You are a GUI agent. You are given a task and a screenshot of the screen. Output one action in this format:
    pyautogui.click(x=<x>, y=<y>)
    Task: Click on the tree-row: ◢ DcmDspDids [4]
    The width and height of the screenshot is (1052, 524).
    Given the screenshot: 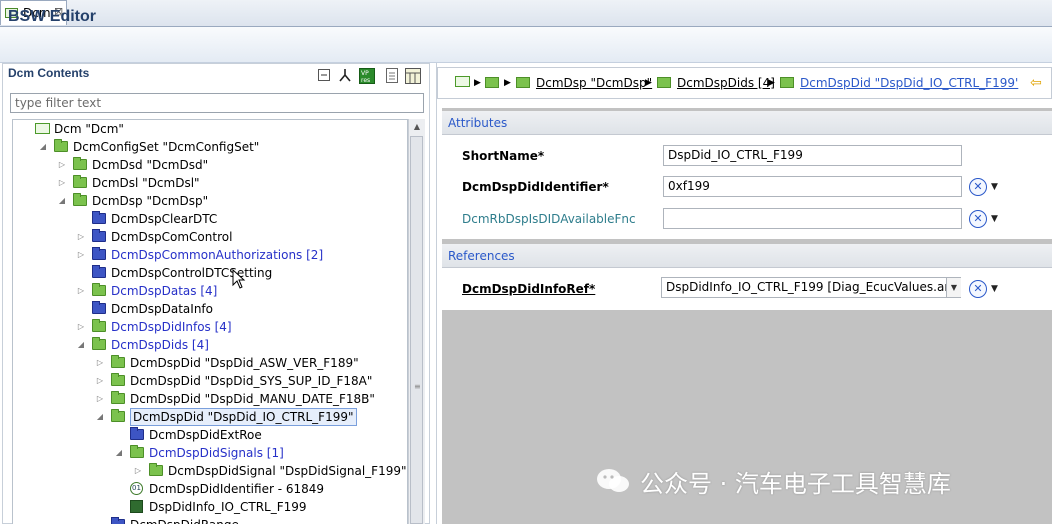 What is the action you would take?
    pyautogui.click(x=210, y=345)
    